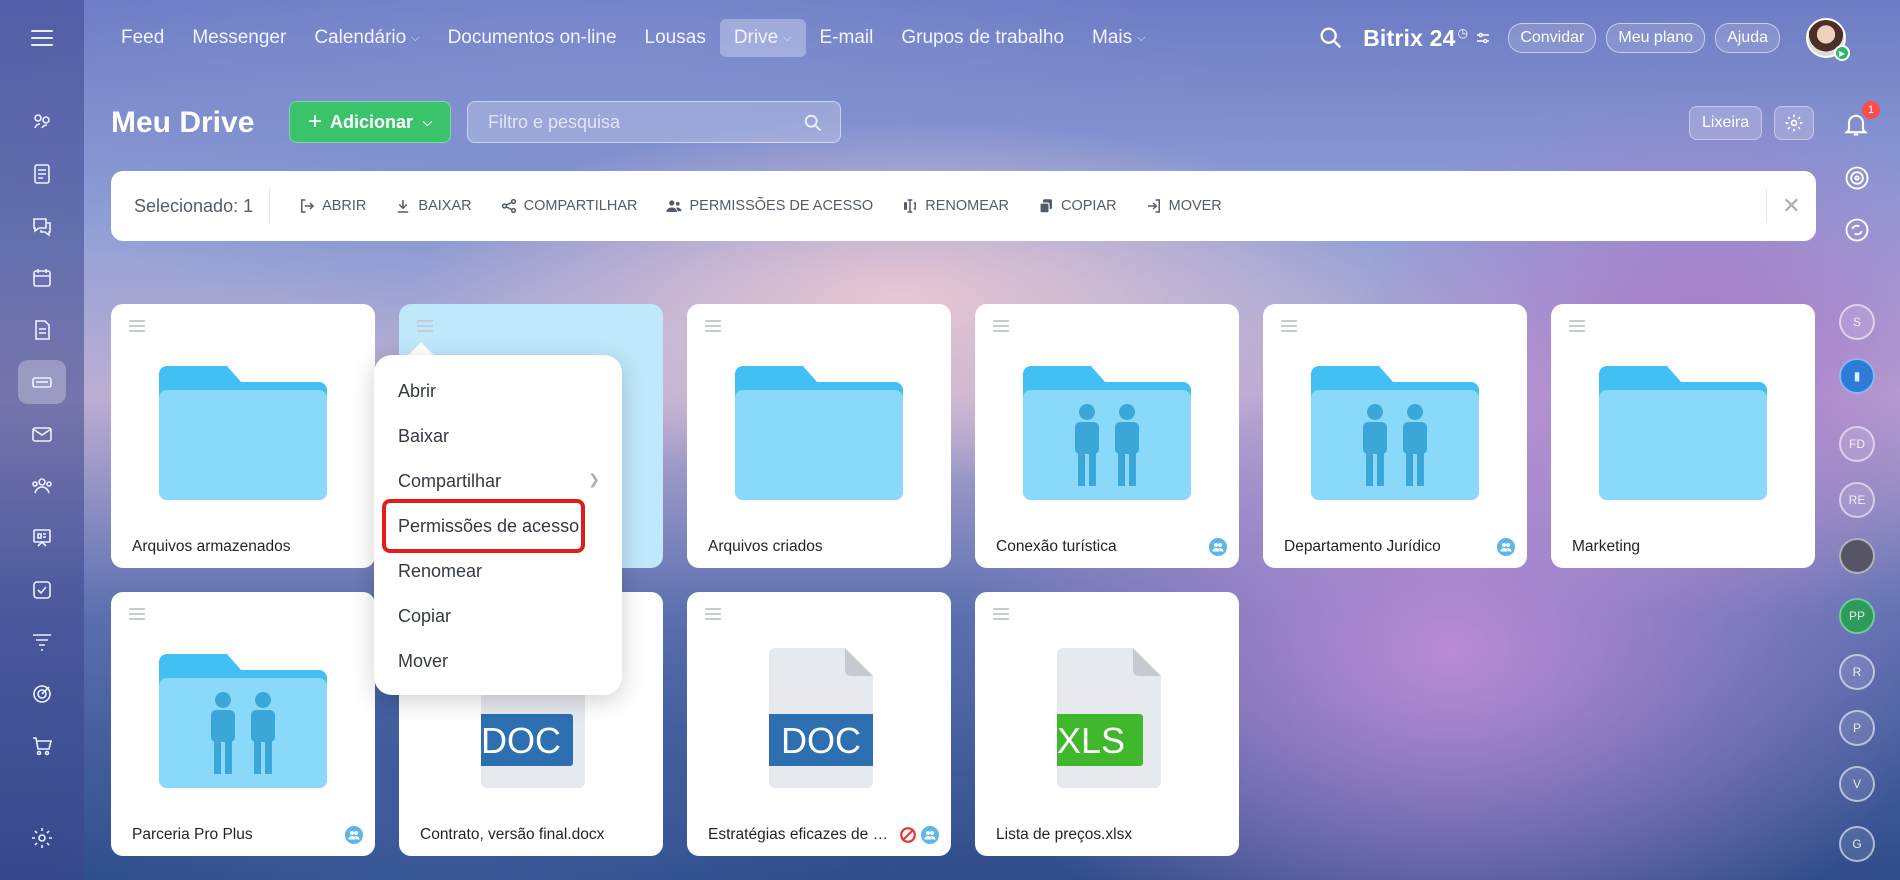  Describe the element at coordinates (1112, 37) in the screenshot. I see `nav-label: Mais` at that location.